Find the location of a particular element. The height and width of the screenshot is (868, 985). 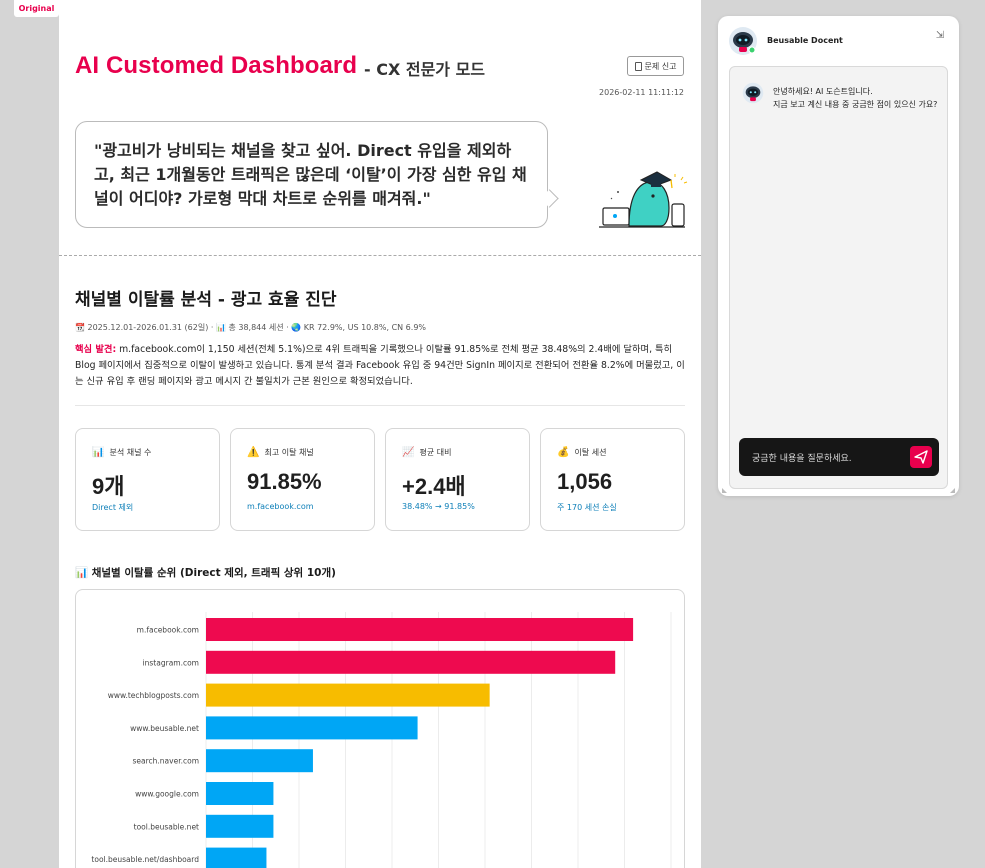

original-tab: Original is located at coordinates (36, 8).